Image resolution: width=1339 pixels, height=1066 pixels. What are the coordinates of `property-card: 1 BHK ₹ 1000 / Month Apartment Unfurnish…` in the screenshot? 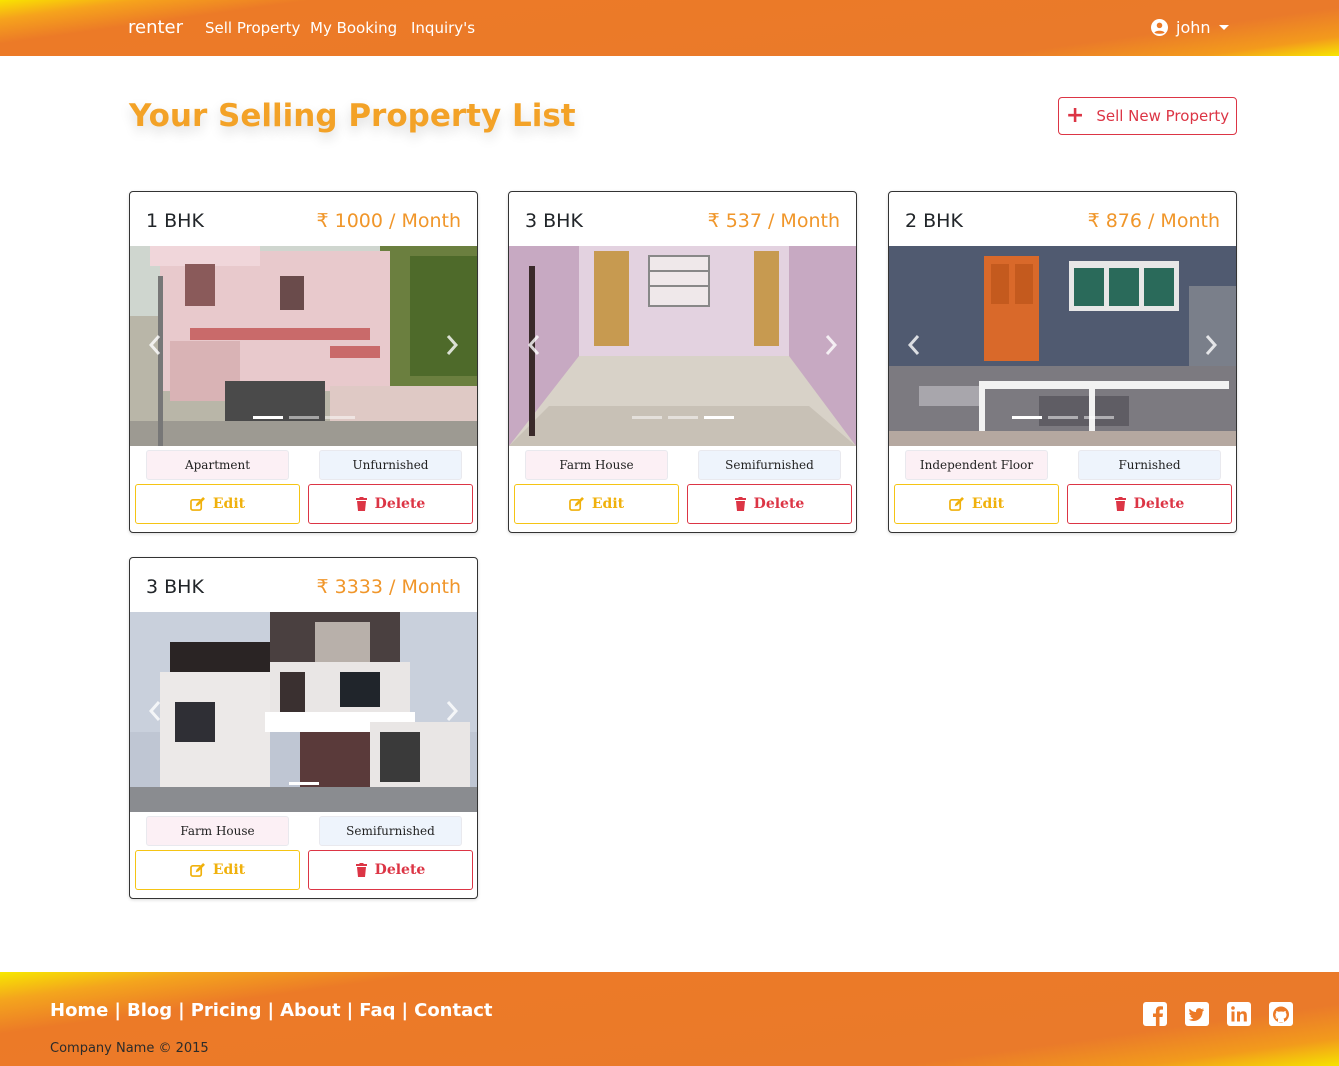 It's located at (303, 362).